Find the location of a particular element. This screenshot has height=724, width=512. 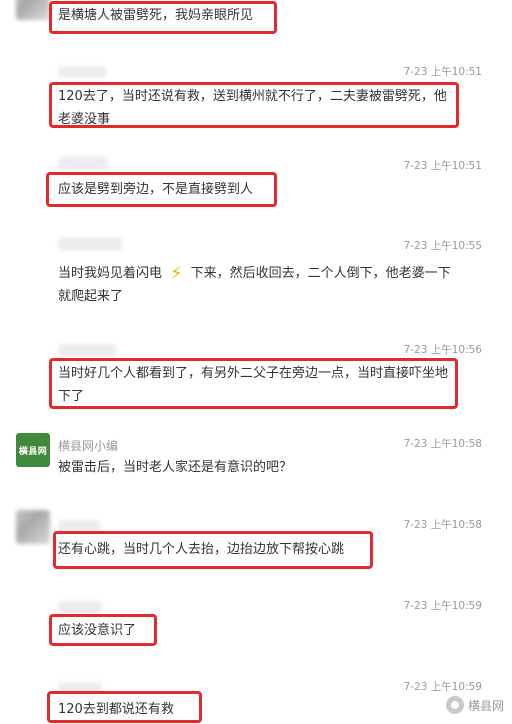

comment-text: 当时我妈见着闪电 ⚡ 下来，然后收回去，二个人倒下，他老婆一下就爬起来了 is located at coordinates (258, 285).